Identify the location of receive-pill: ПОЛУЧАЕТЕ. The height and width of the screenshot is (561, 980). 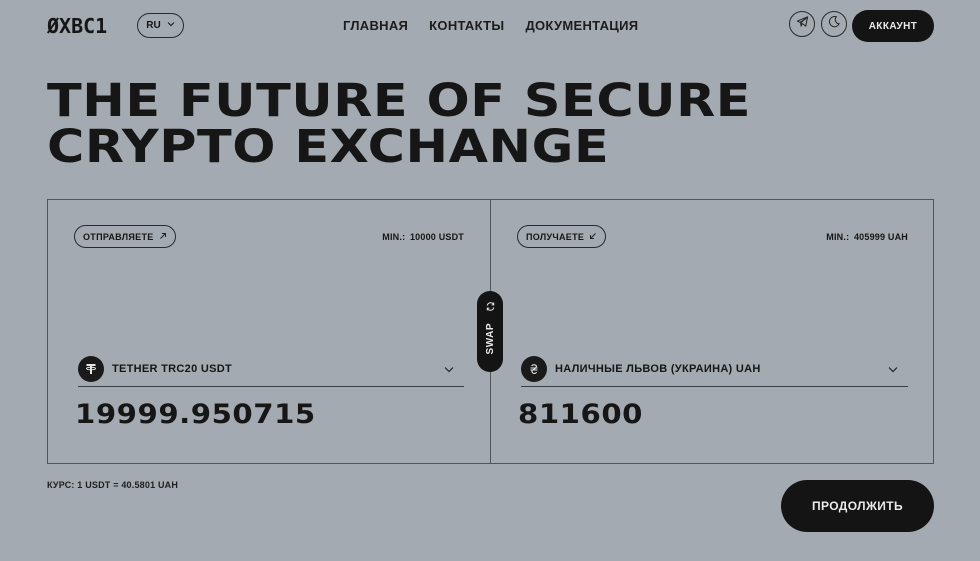
(562, 236).